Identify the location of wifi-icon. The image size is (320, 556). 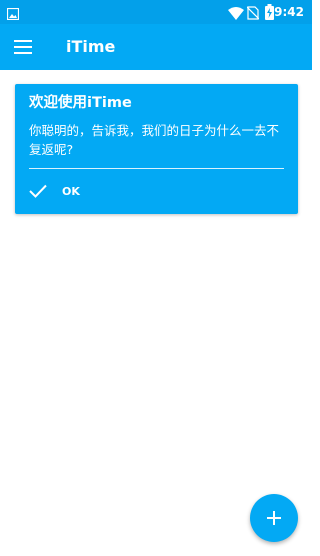
(236, 14).